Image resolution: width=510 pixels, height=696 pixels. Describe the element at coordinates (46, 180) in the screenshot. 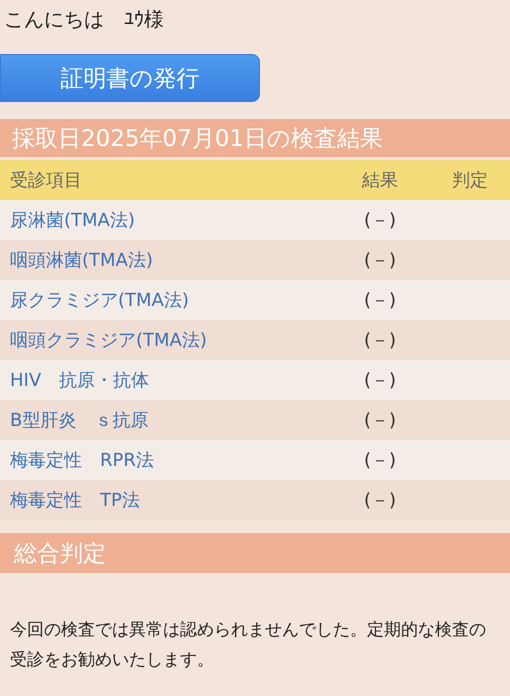

I see `column-header: 受診項目` at that location.